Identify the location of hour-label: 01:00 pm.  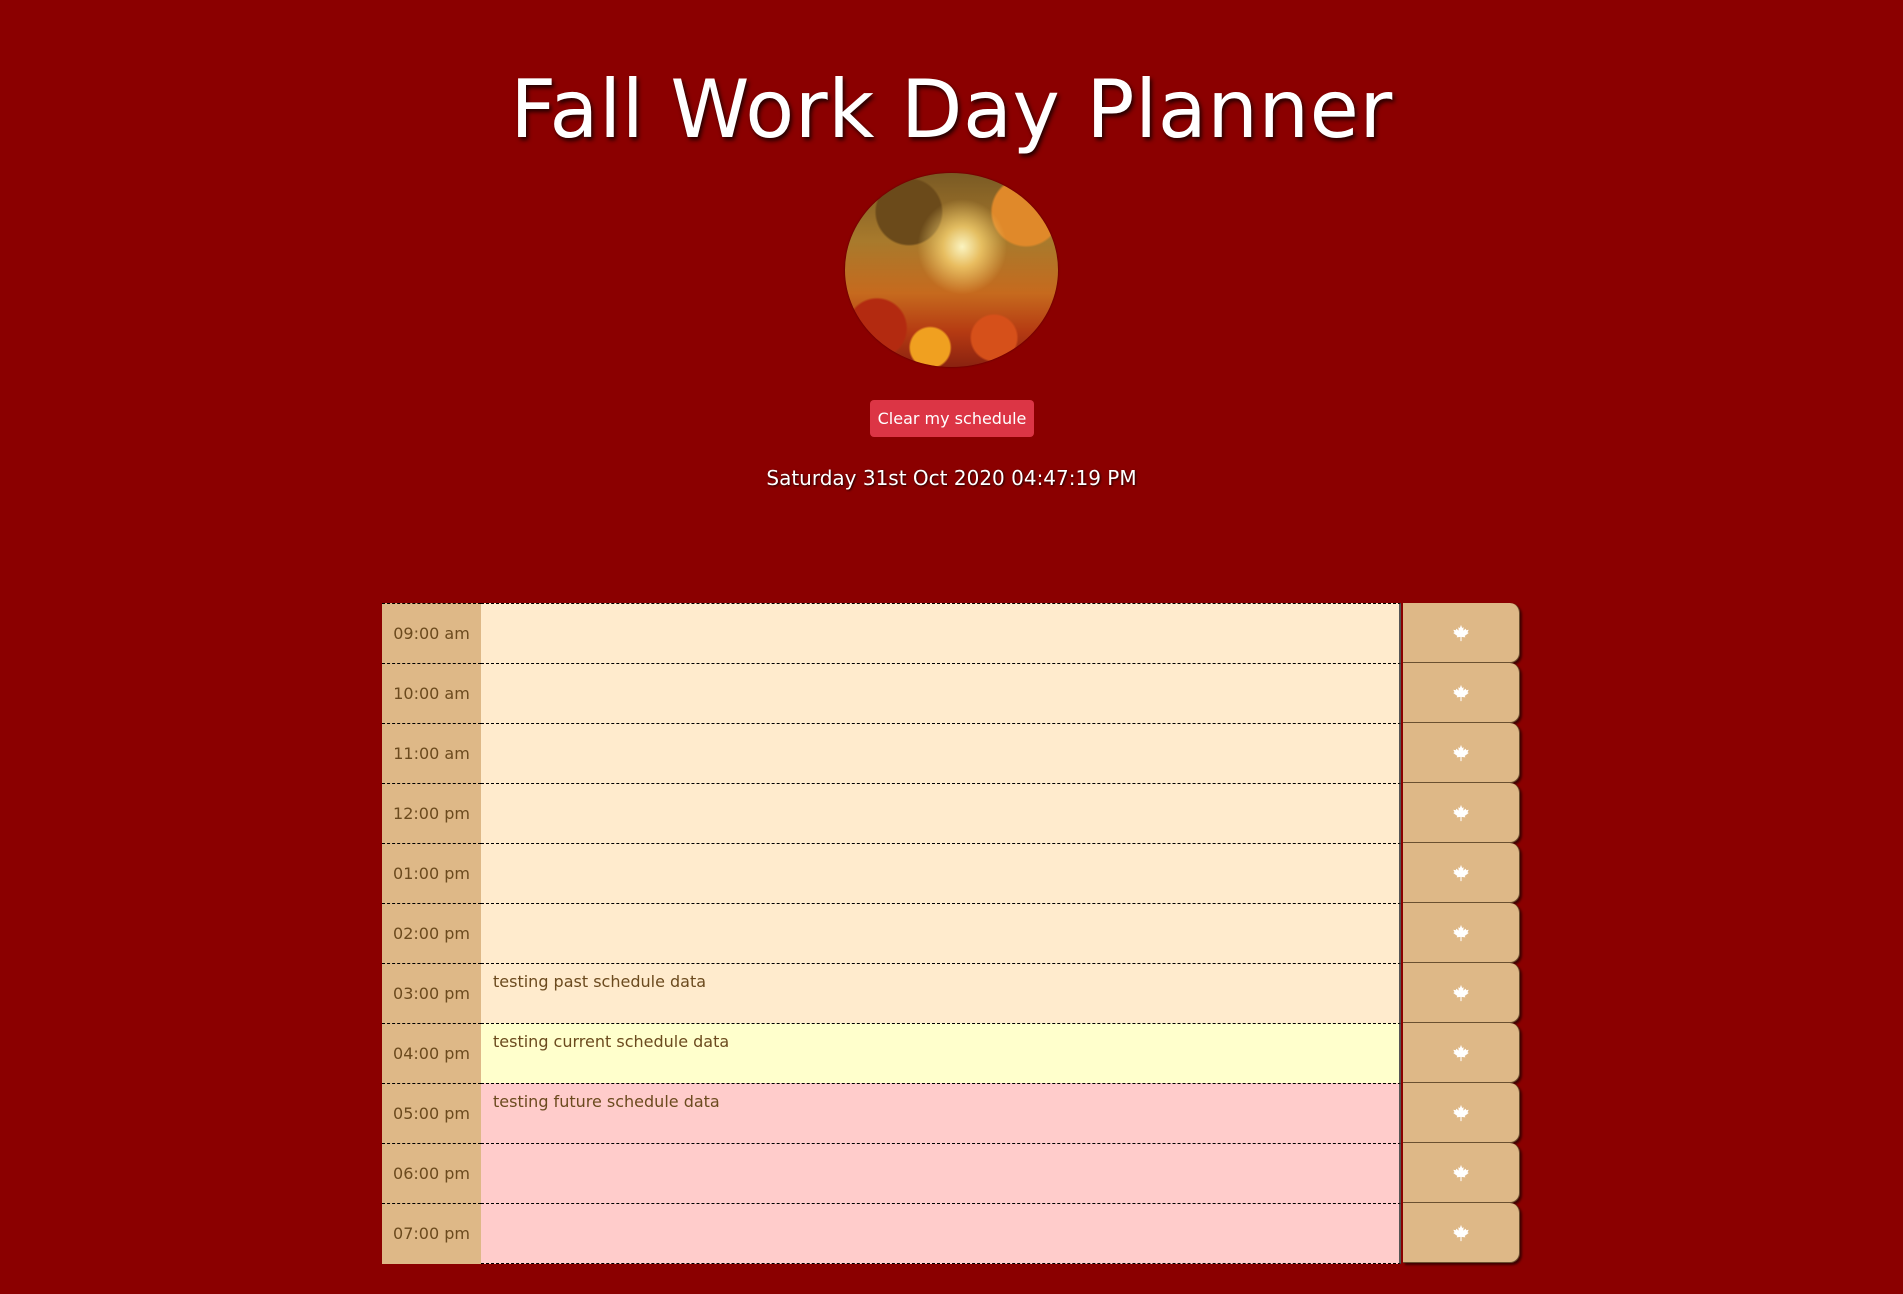
(431, 873).